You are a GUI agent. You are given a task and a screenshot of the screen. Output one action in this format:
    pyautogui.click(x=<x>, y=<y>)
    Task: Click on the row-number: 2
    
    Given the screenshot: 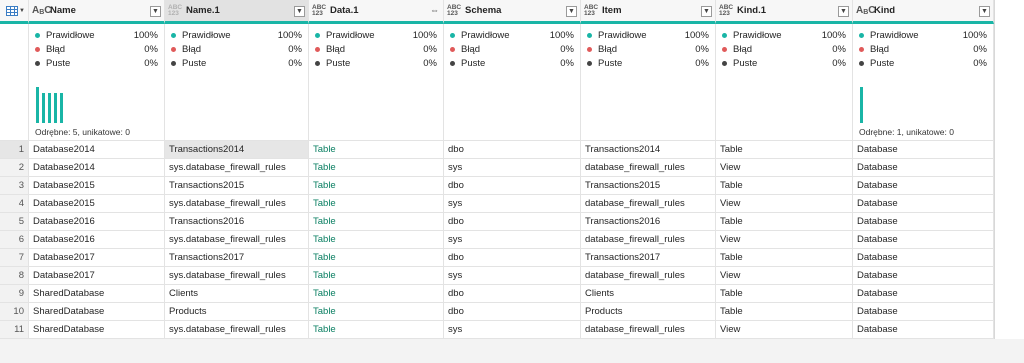 What is the action you would take?
    pyautogui.click(x=14, y=168)
    